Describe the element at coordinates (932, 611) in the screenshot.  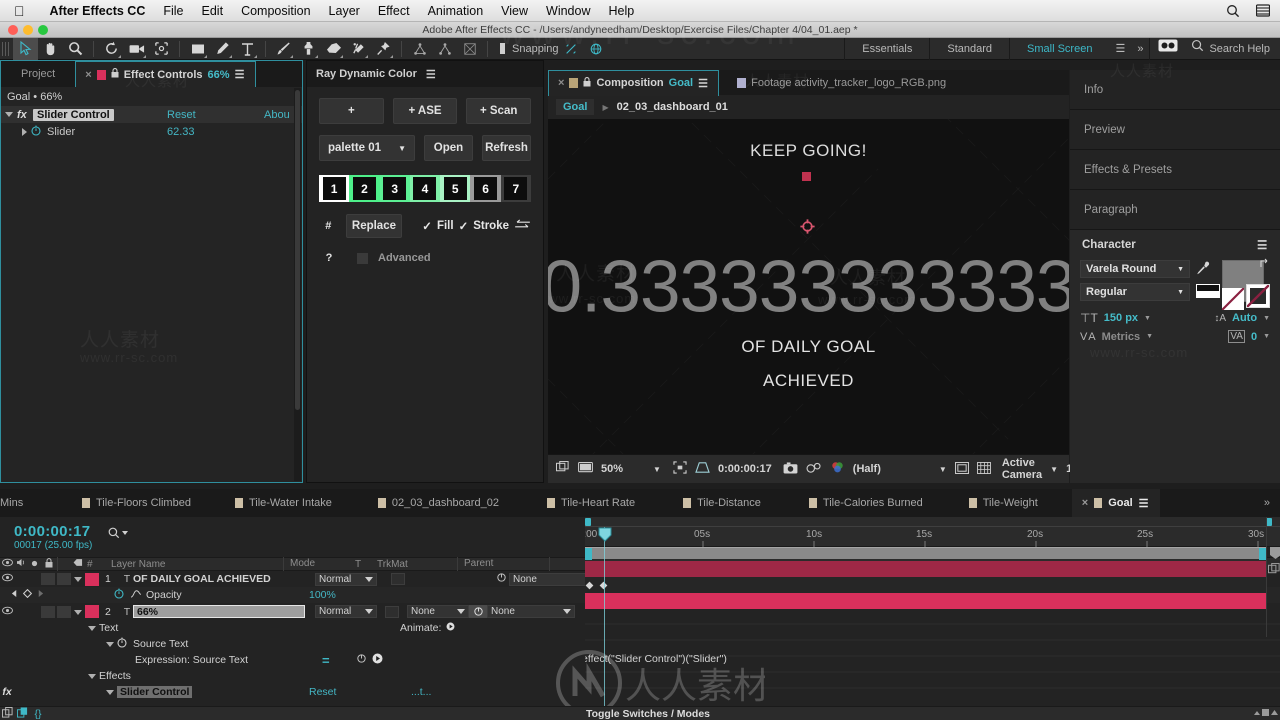
I see `timeline-track-area: ):00 05s 10s 15s 20s 25s 30s` at that location.